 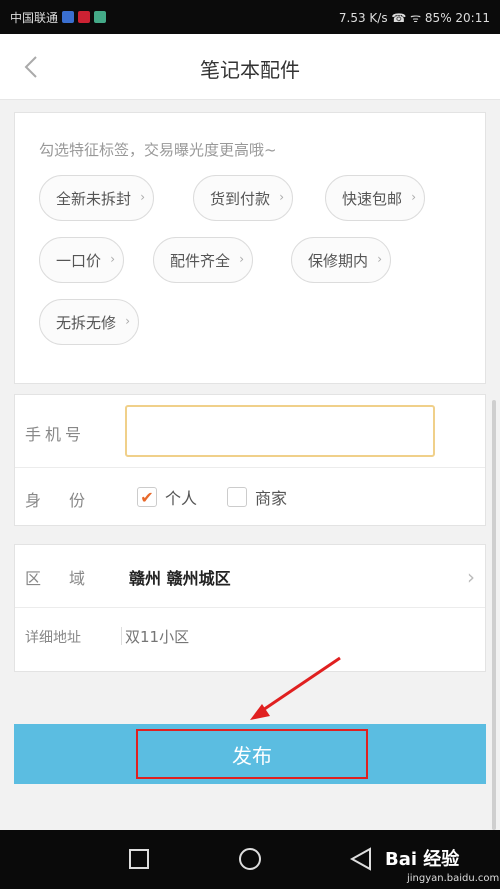 What do you see at coordinates (453, 878) in the screenshot?
I see `watermark-url: jingyan.baidu.com` at bounding box center [453, 878].